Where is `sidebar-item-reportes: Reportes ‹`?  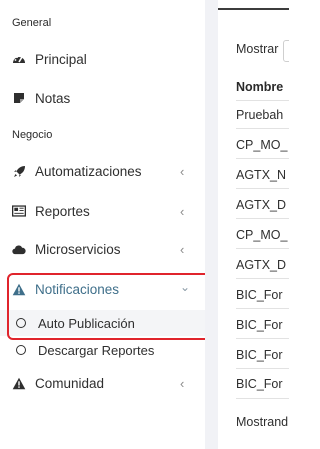
sidebar-item-reportes: Reportes ‹ is located at coordinates (102, 211).